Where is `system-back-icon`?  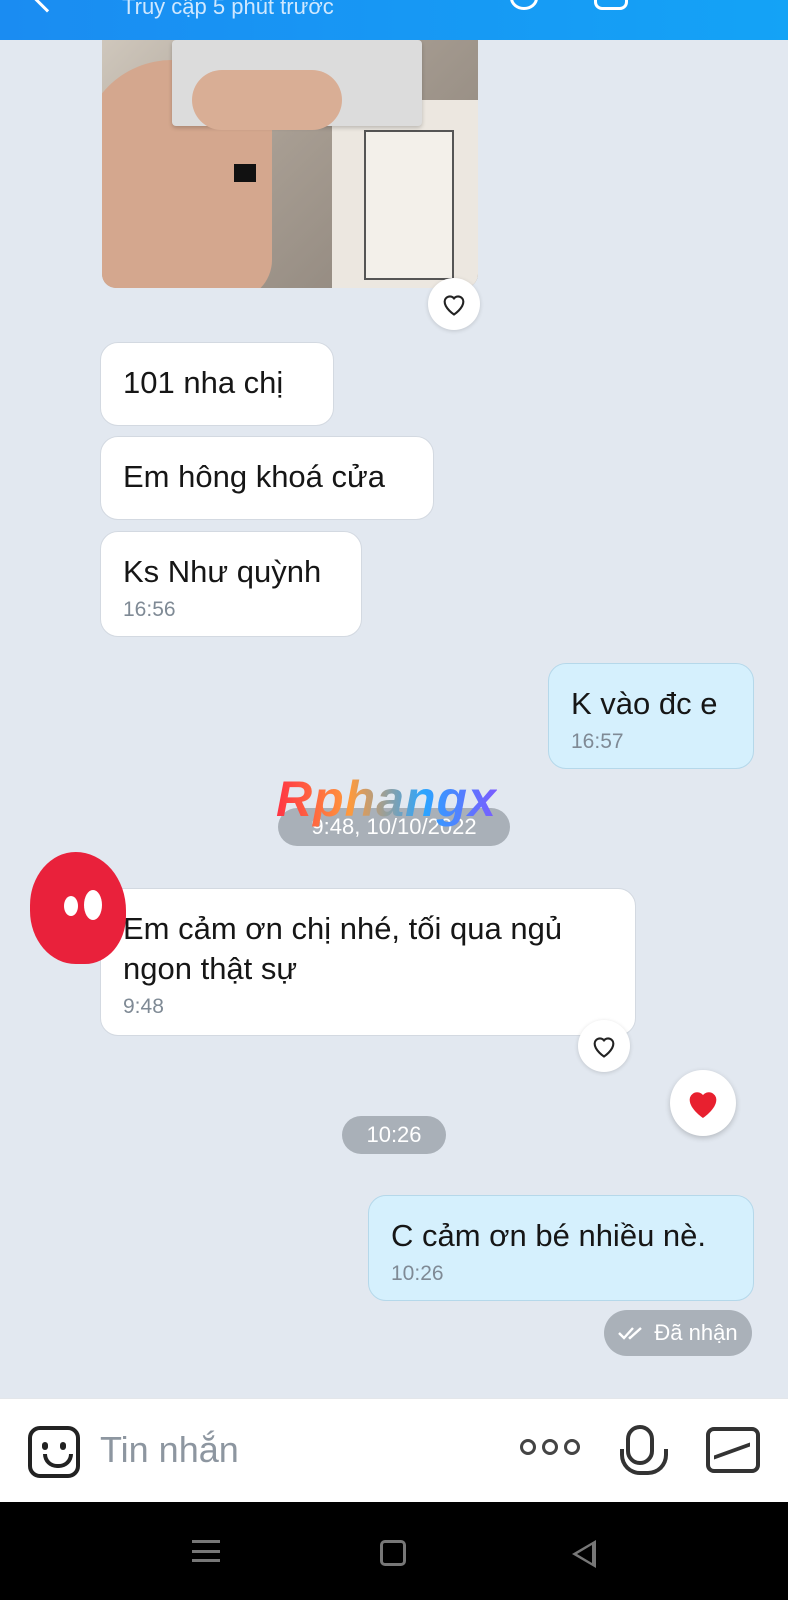
system-back-icon is located at coordinates (584, 1554).